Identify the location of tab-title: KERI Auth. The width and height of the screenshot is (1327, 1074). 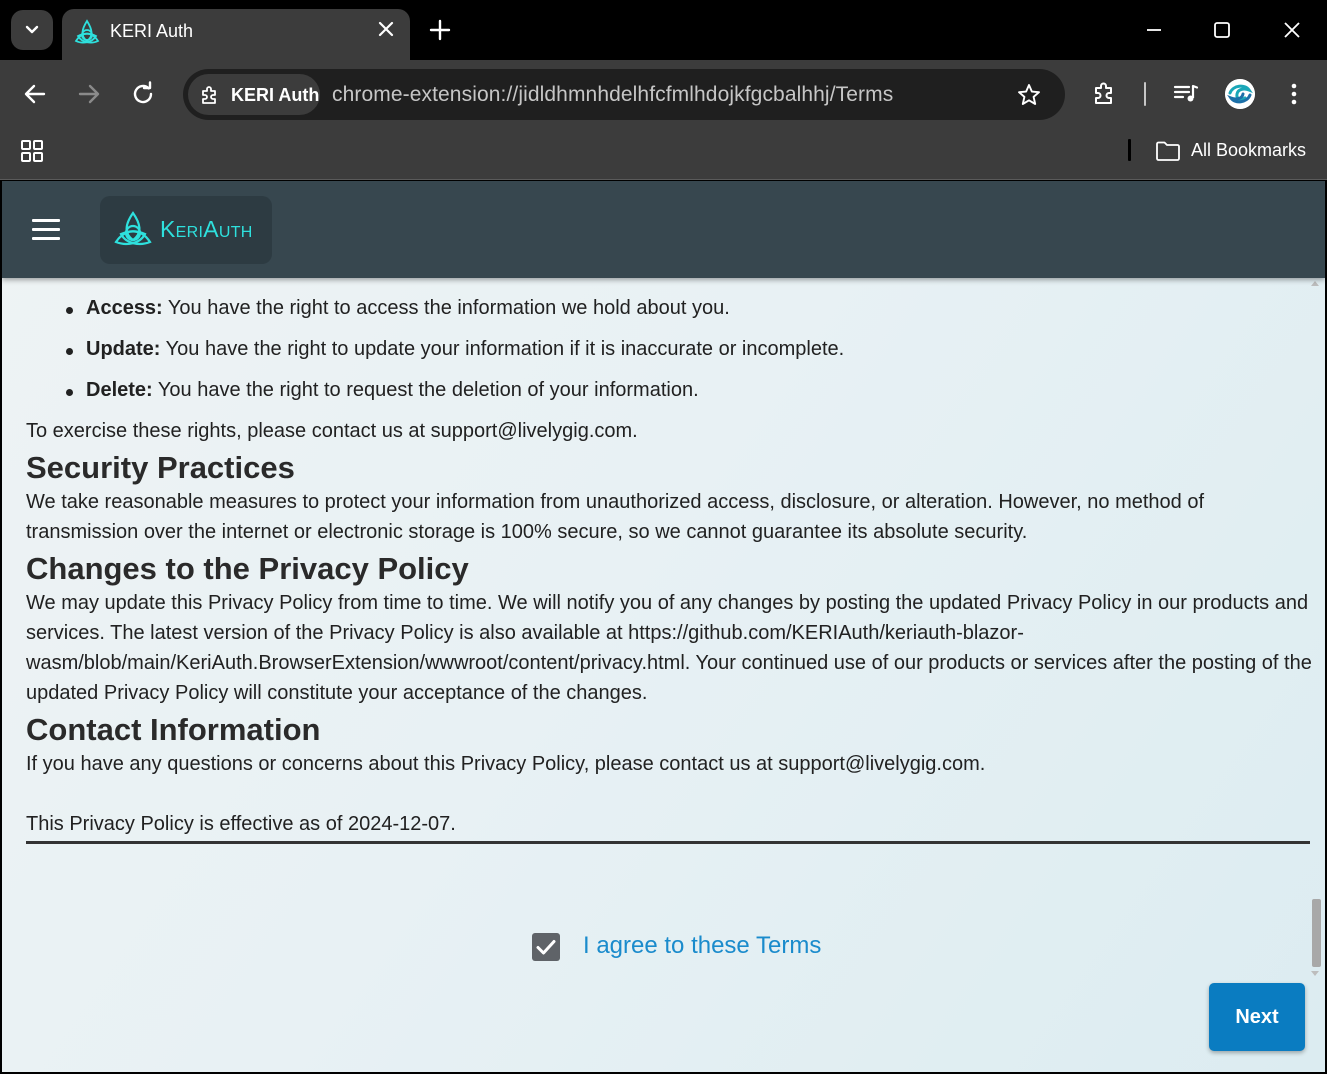
(152, 31).